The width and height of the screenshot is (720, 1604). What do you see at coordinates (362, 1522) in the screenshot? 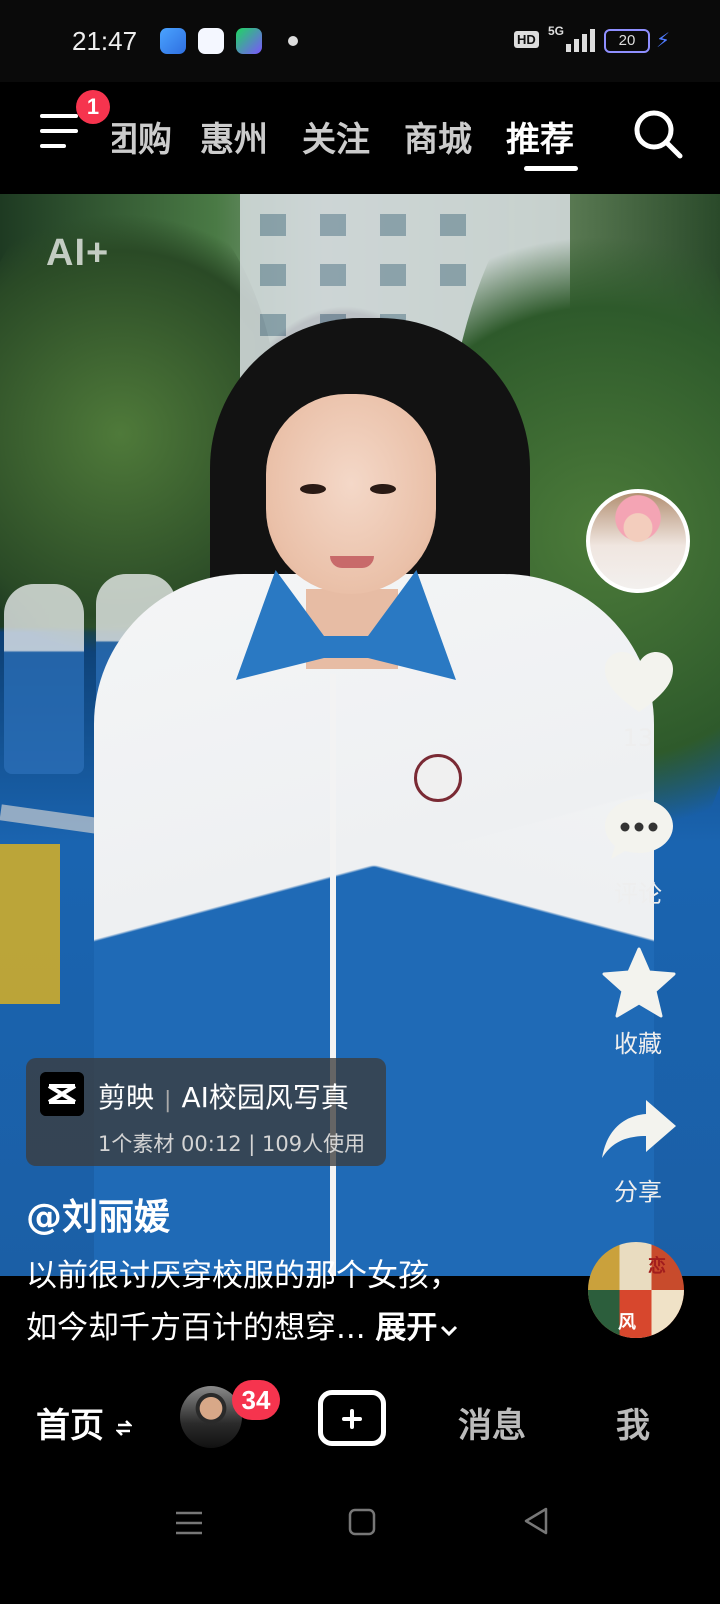
I see `home-icon` at bounding box center [362, 1522].